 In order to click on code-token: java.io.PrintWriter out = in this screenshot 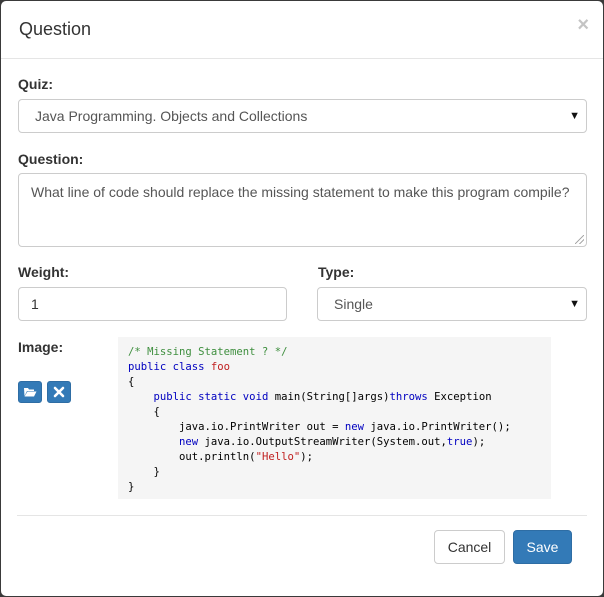, I will do `click(236, 427)`.